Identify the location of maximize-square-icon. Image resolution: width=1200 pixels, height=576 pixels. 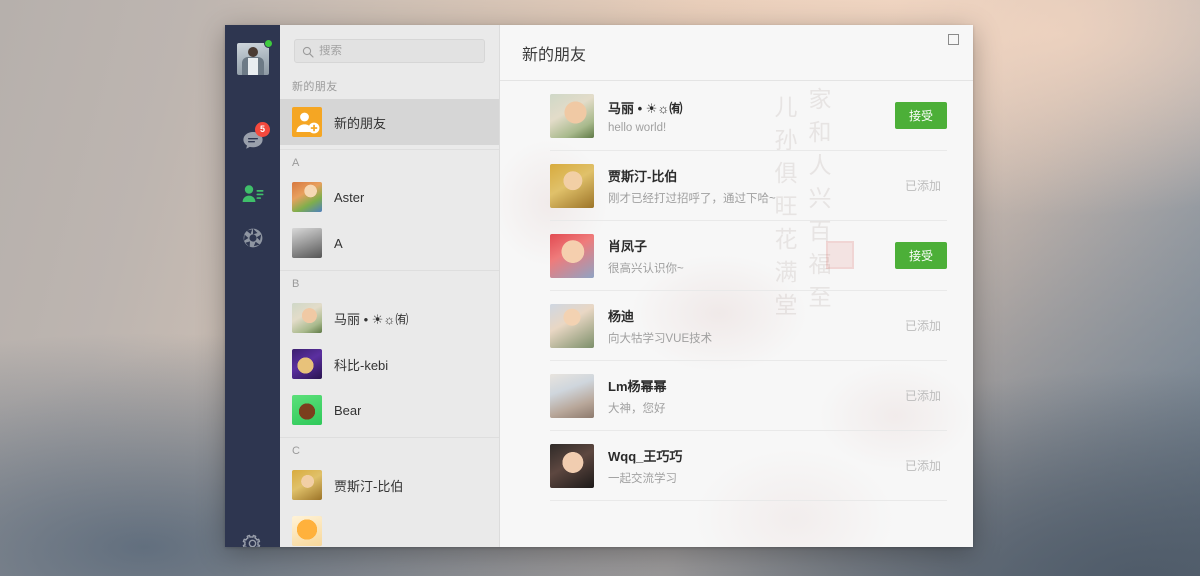
(953, 39).